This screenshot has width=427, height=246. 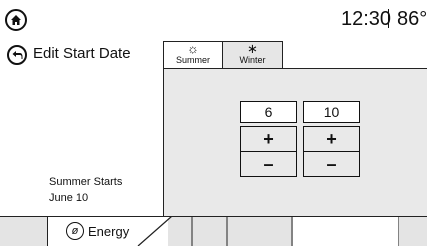 I want to click on day-stepper: + –, so click(x=331, y=151).